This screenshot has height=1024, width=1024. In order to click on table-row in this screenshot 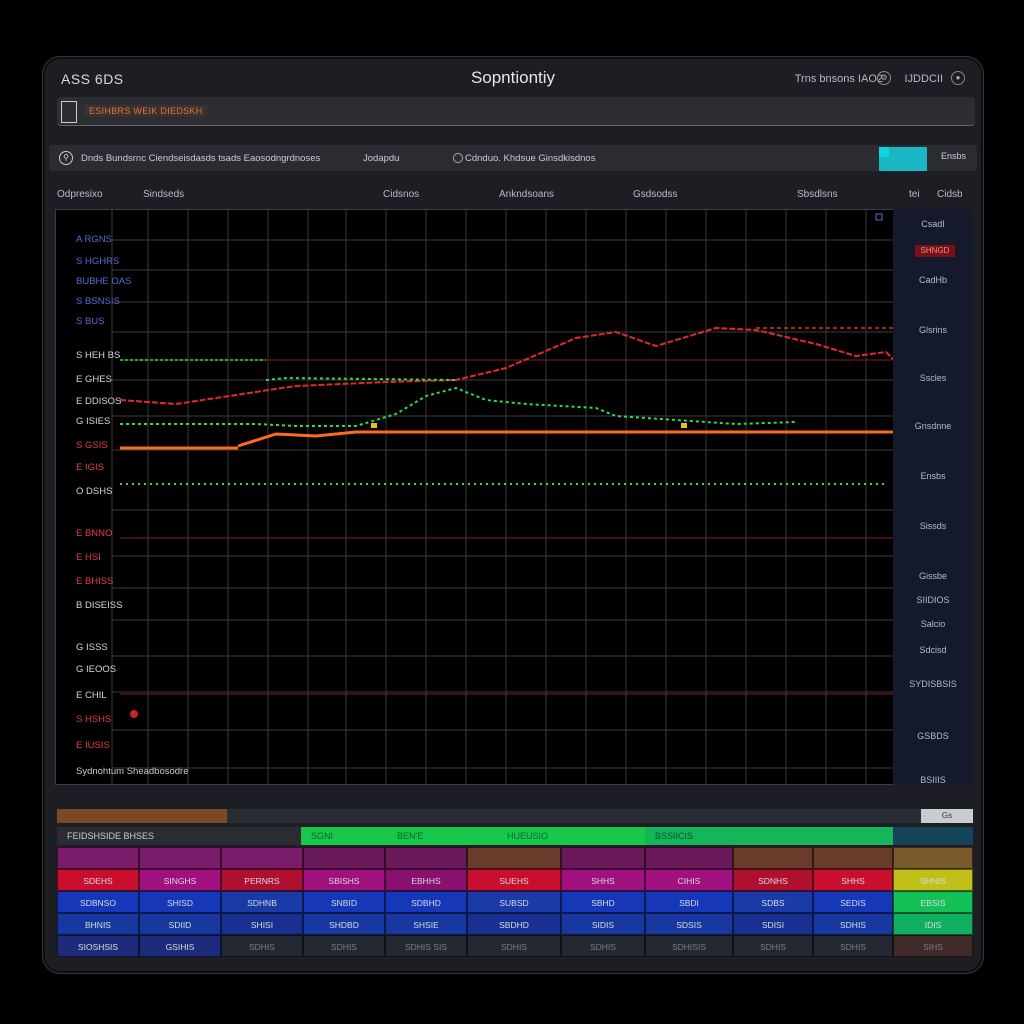, I will do `click(515, 858)`.